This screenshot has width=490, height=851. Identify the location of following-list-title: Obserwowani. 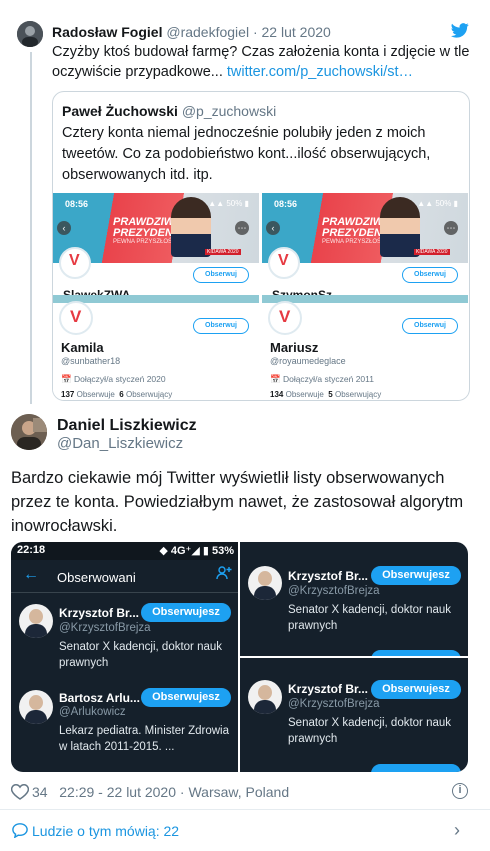
(96, 577).